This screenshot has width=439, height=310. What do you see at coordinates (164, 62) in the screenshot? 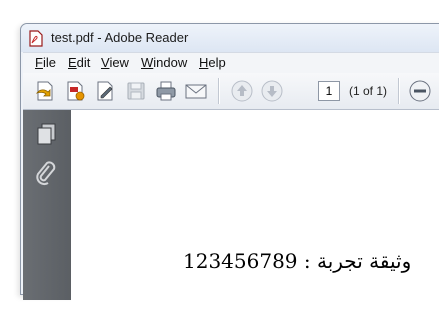
I see `menu-window: Window` at bounding box center [164, 62].